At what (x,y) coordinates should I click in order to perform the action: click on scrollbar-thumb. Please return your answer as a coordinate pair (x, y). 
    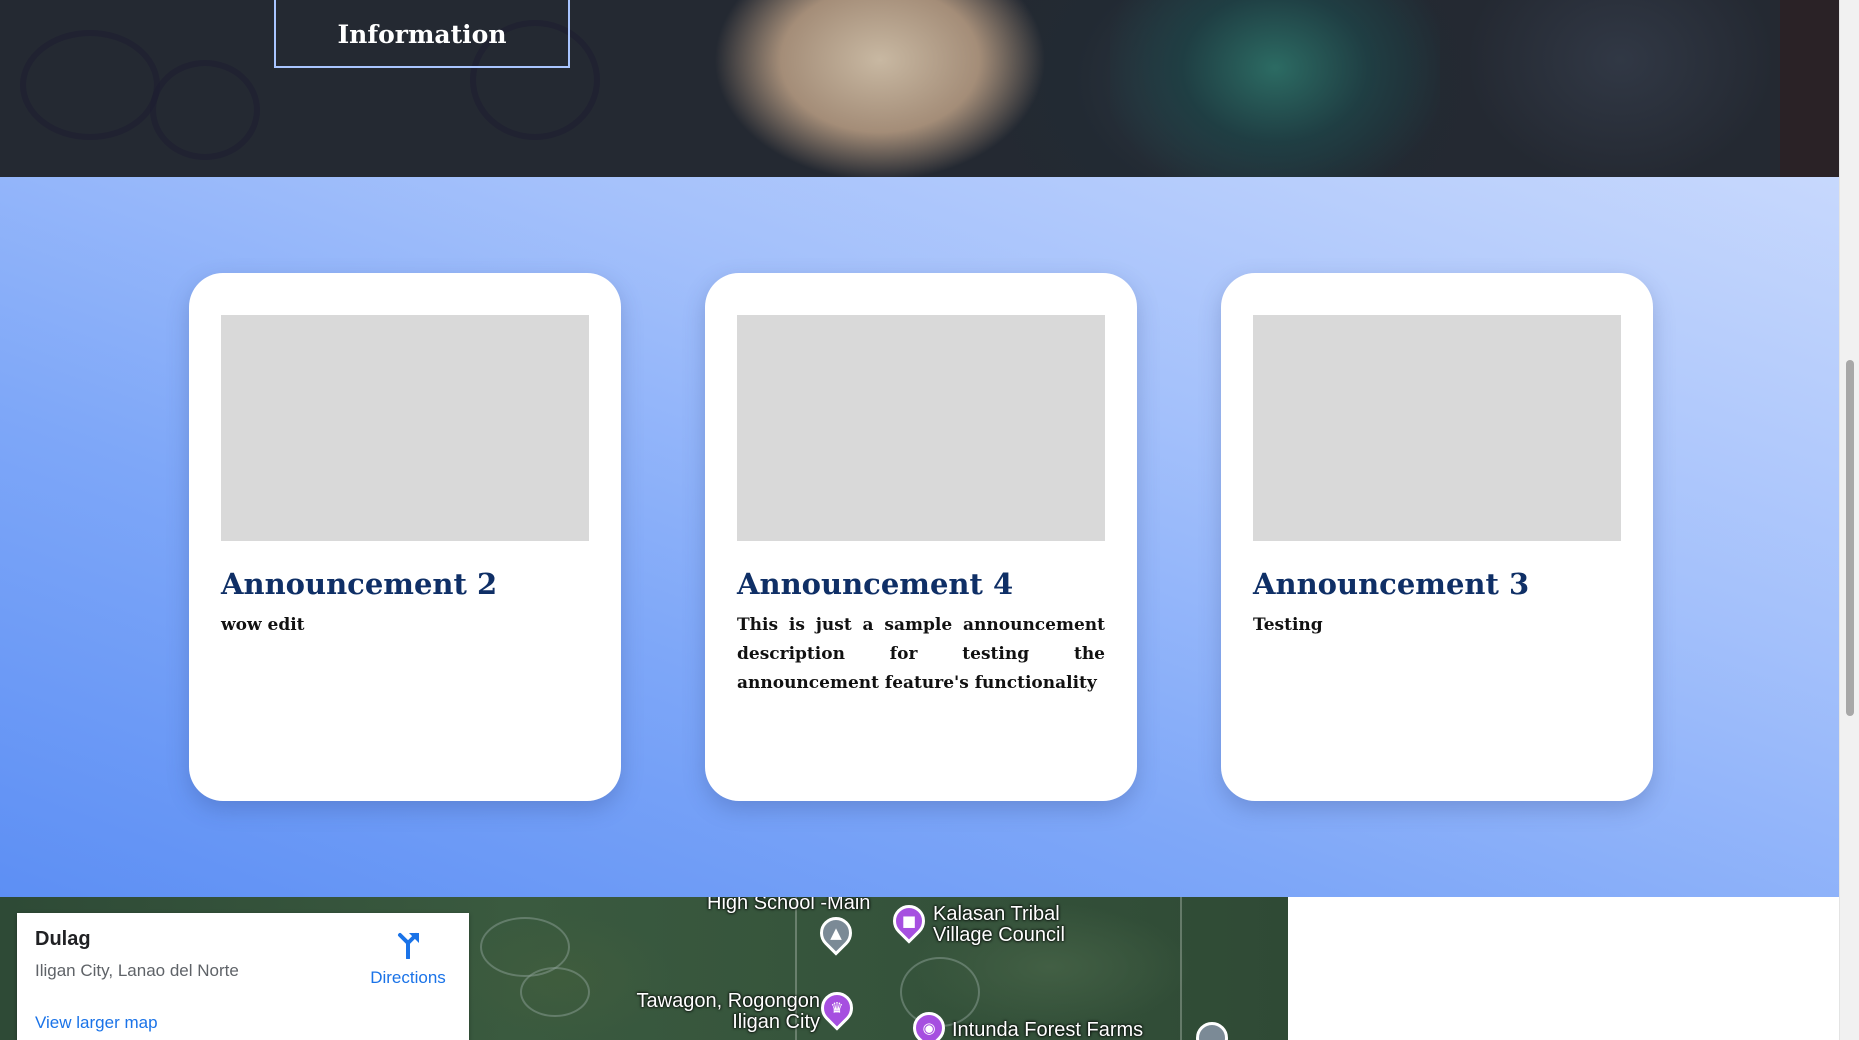
    Looking at the image, I should click on (1850, 538).